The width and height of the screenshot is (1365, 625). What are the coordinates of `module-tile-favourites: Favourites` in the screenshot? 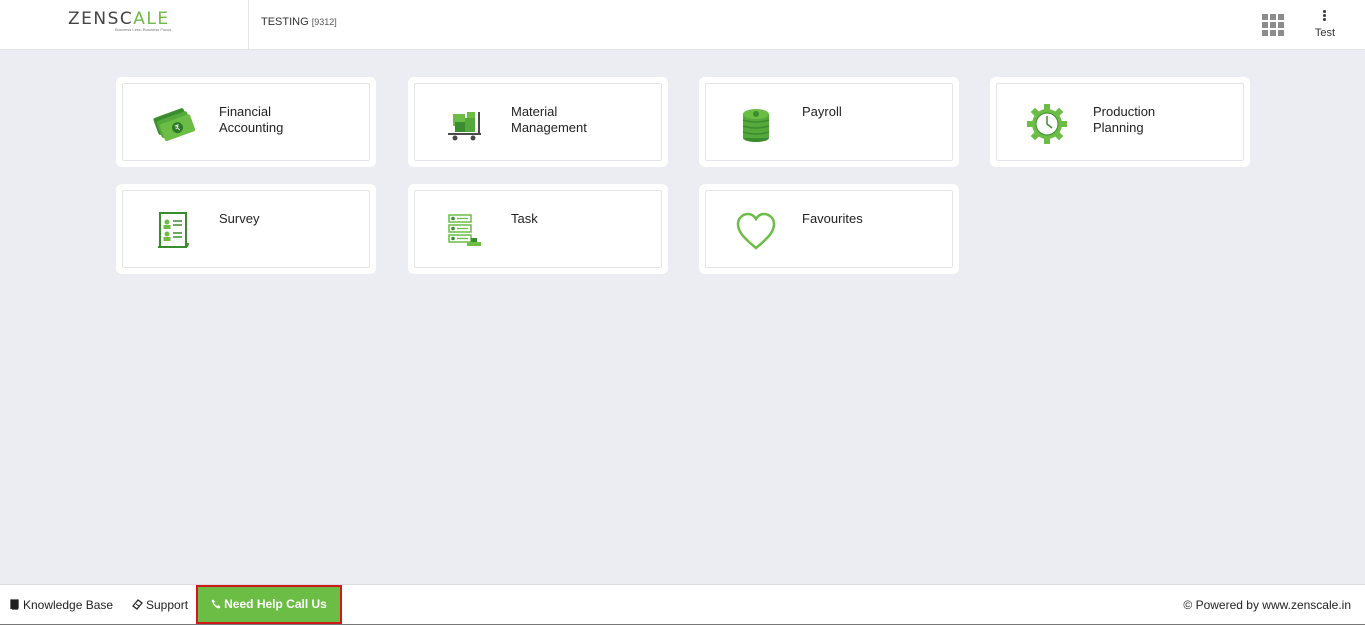 It's located at (829, 229).